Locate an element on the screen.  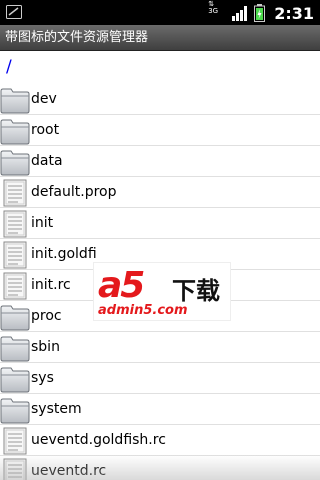
file-list-item: sys is located at coordinates (160, 378).